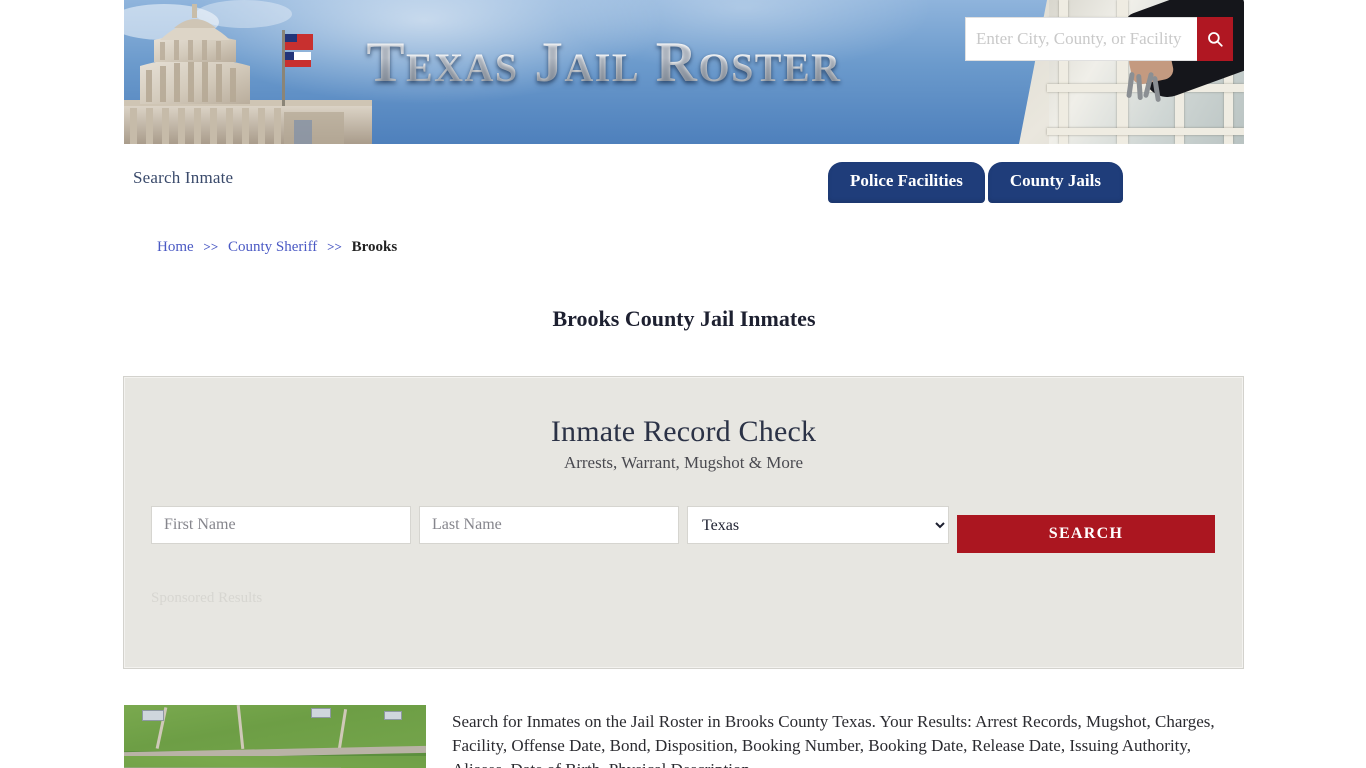 This screenshot has width=1366, height=768. I want to click on jail-bar, so click(1145, 131).